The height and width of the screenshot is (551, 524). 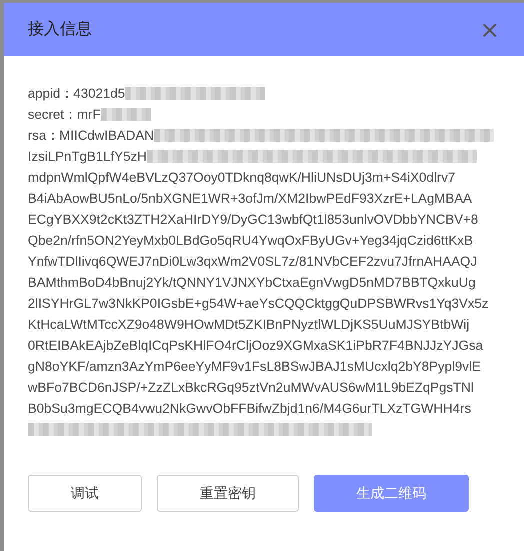 What do you see at coordinates (251, 240) in the screenshot?
I see `key-text-line: Qbe2n/rfn5ON2YeyMxb0LBdGo5qRU4YwqOxFByUGv+Yeg34jqCzid6ttKxB` at bounding box center [251, 240].